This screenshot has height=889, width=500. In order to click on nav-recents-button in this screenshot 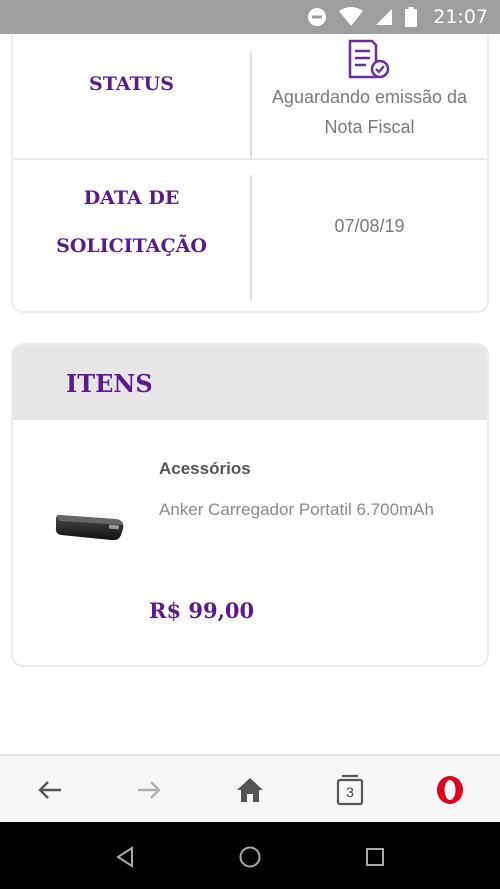, I will do `click(375, 857)`.